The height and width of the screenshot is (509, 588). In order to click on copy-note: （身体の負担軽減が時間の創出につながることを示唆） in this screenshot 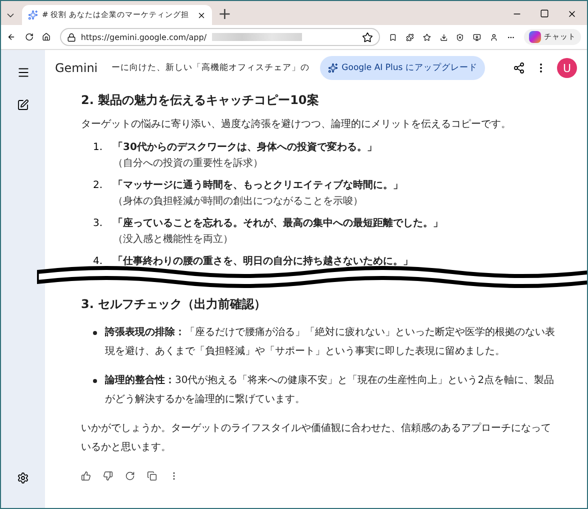, I will do `click(238, 201)`.